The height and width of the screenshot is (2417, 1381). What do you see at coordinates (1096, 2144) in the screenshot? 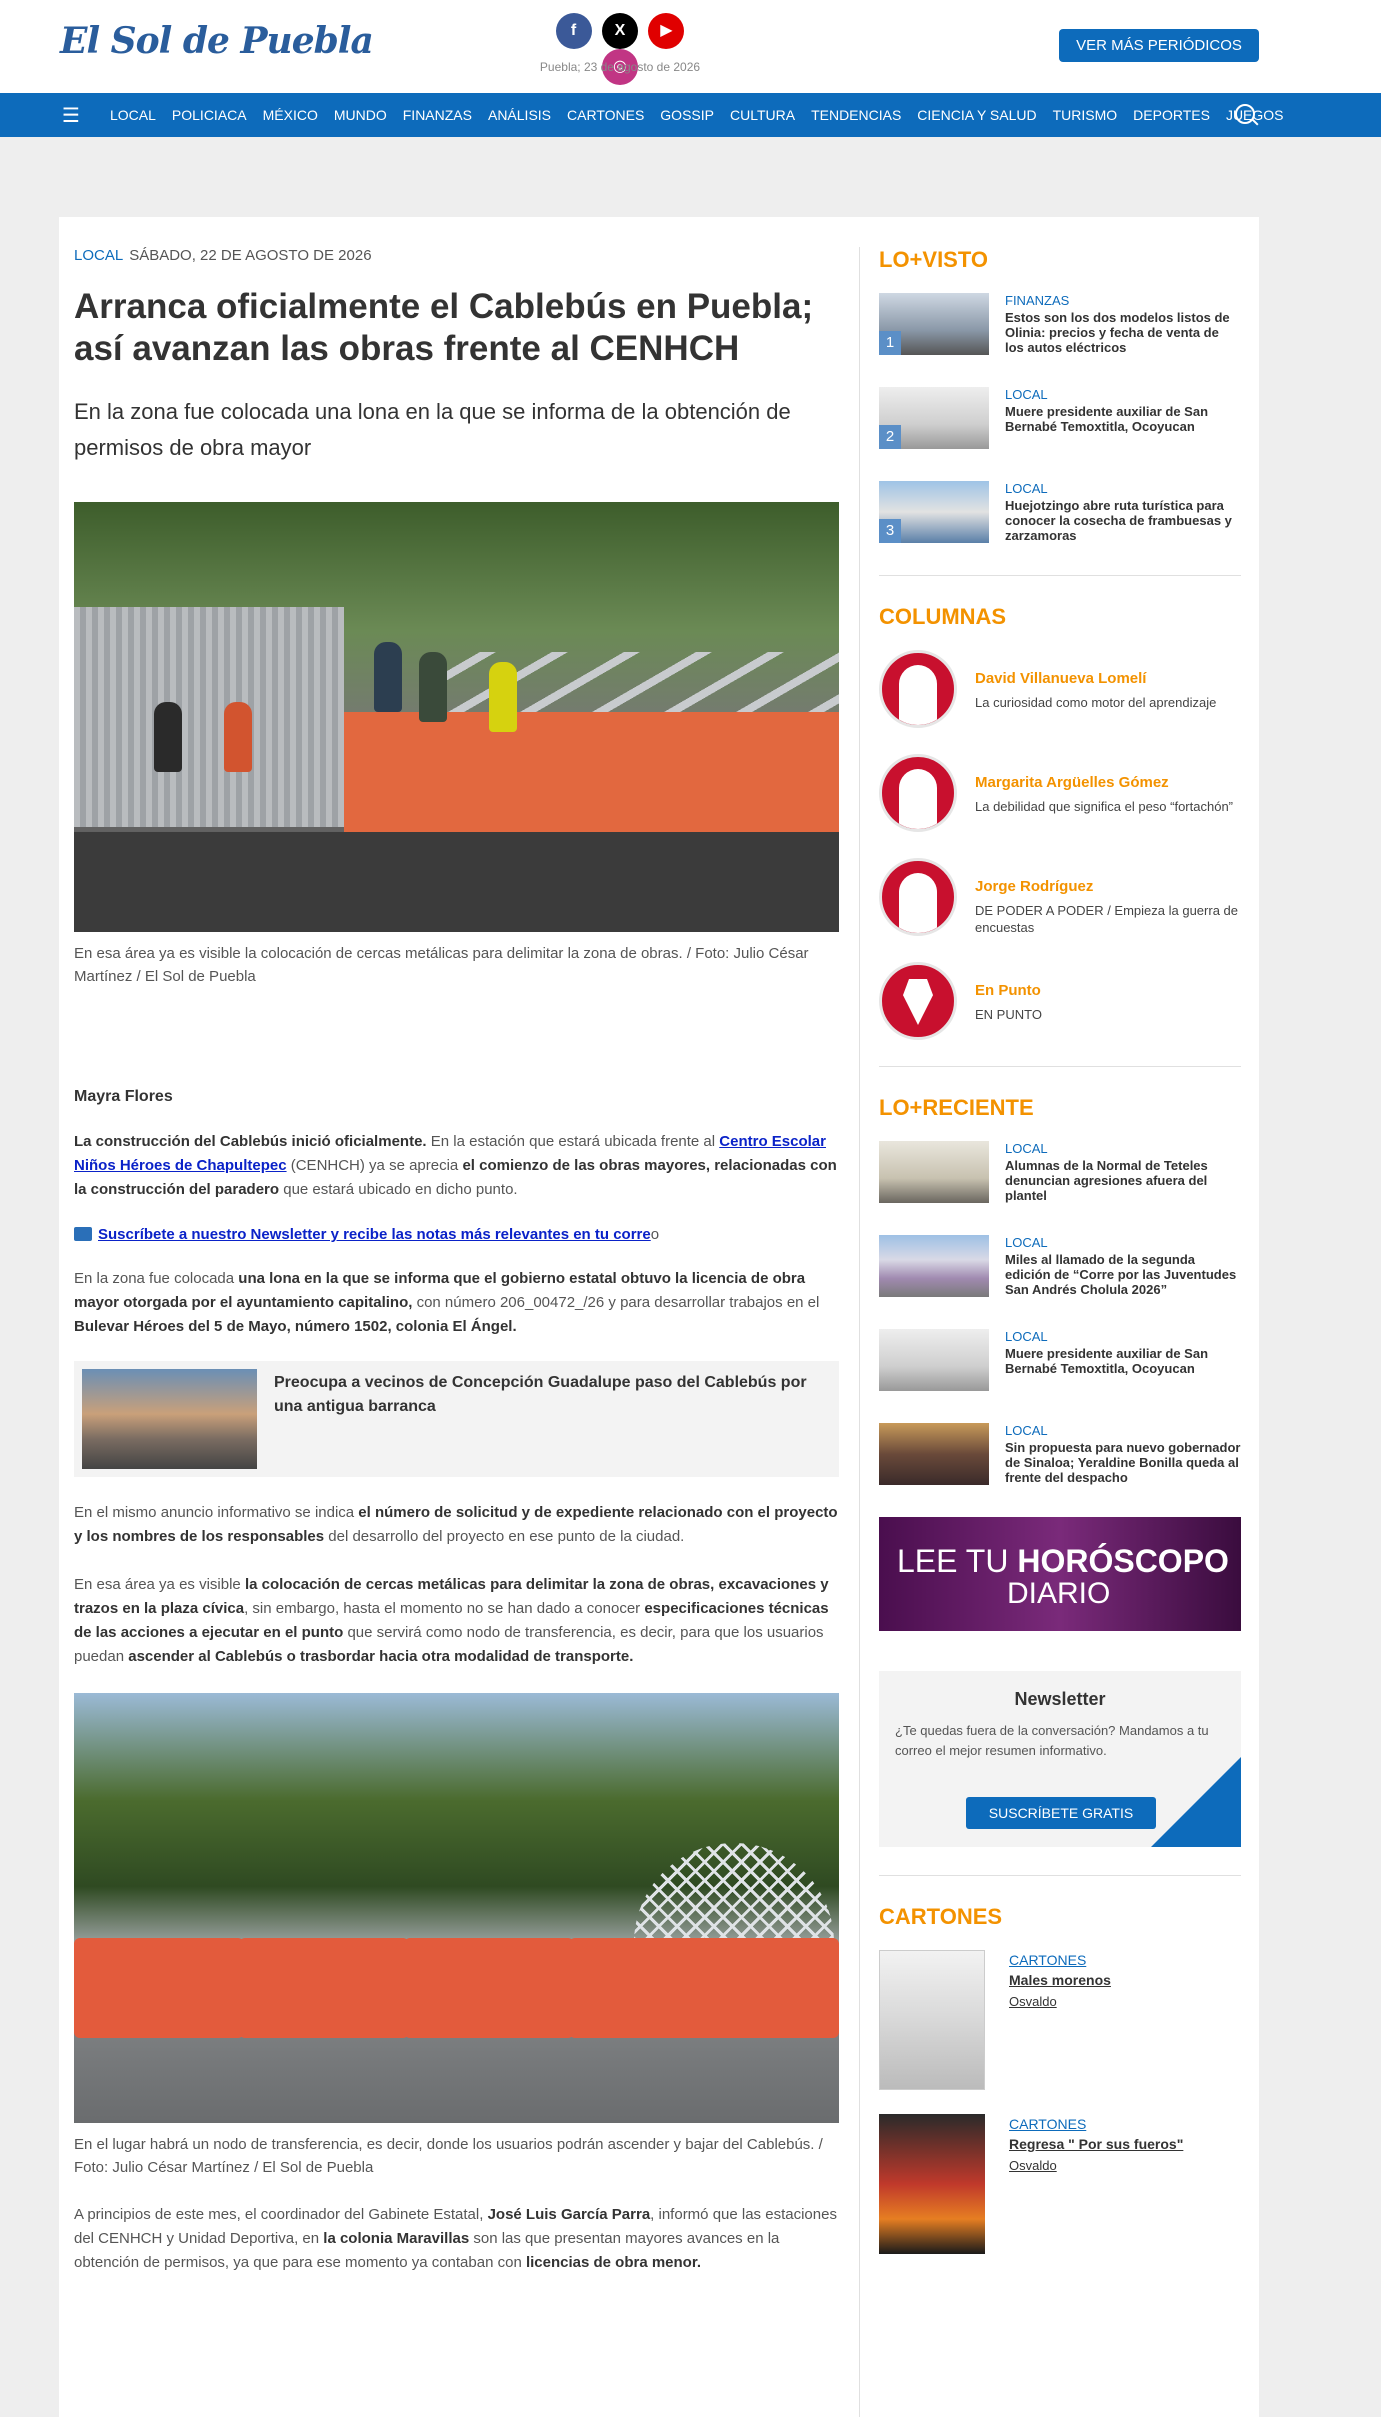
I see `cartoon-title: Regresa " Por sus fueros"` at bounding box center [1096, 2144].